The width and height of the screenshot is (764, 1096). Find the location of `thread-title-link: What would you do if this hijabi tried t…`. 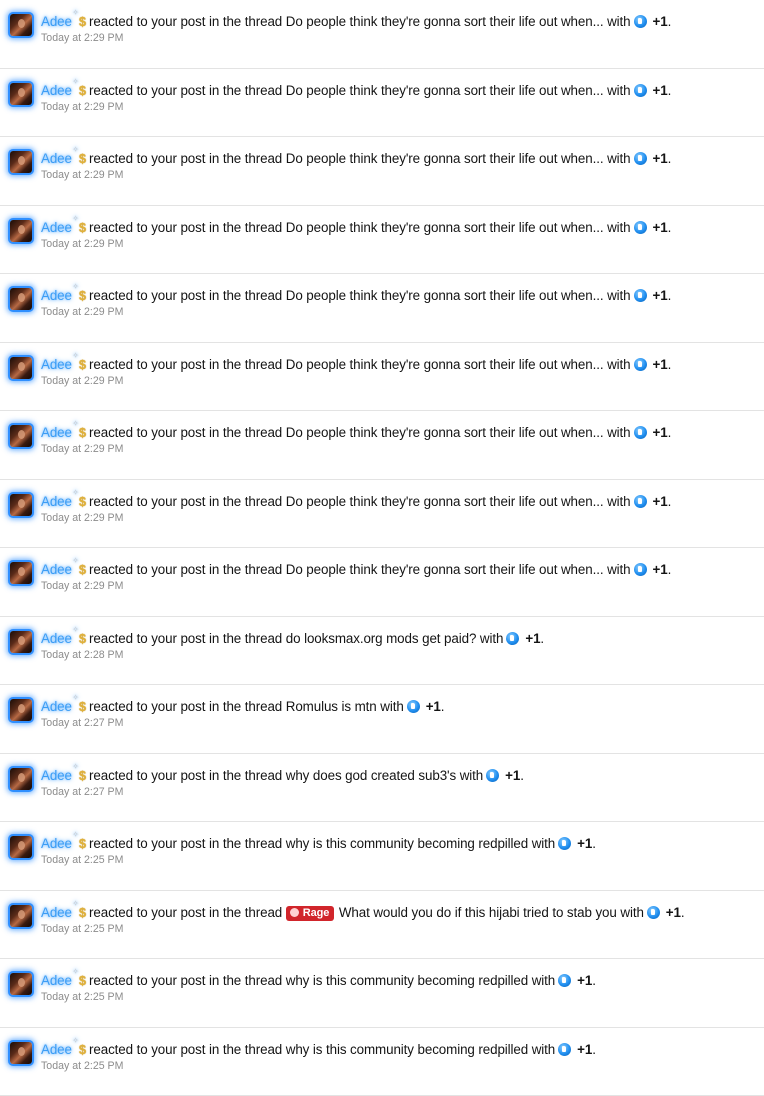

thread-title-link: What would you do if this hijabi tried t… is located at coordinates (478, 912).